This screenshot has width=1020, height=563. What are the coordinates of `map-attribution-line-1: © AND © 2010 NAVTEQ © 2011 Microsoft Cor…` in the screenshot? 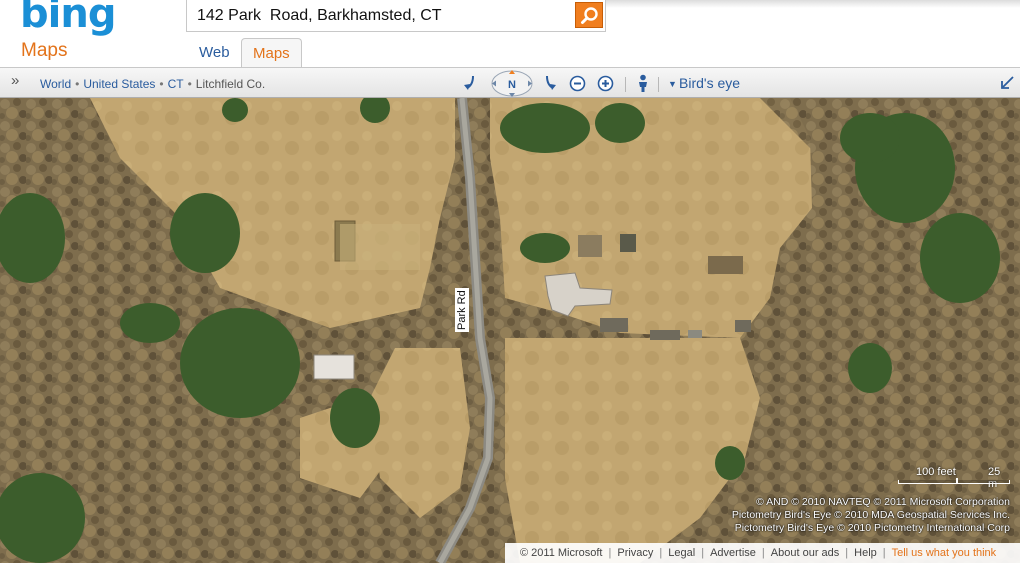 It's located at (883, 502).